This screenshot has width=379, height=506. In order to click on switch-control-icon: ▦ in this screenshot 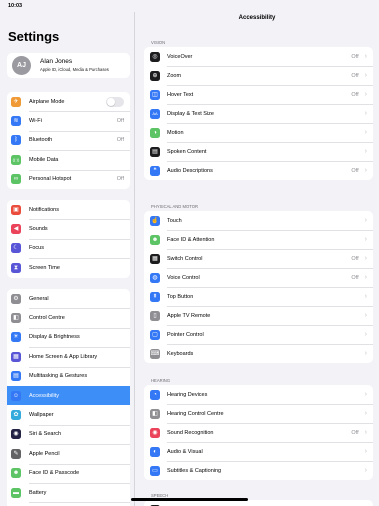, I will do `click(155, 258)`.